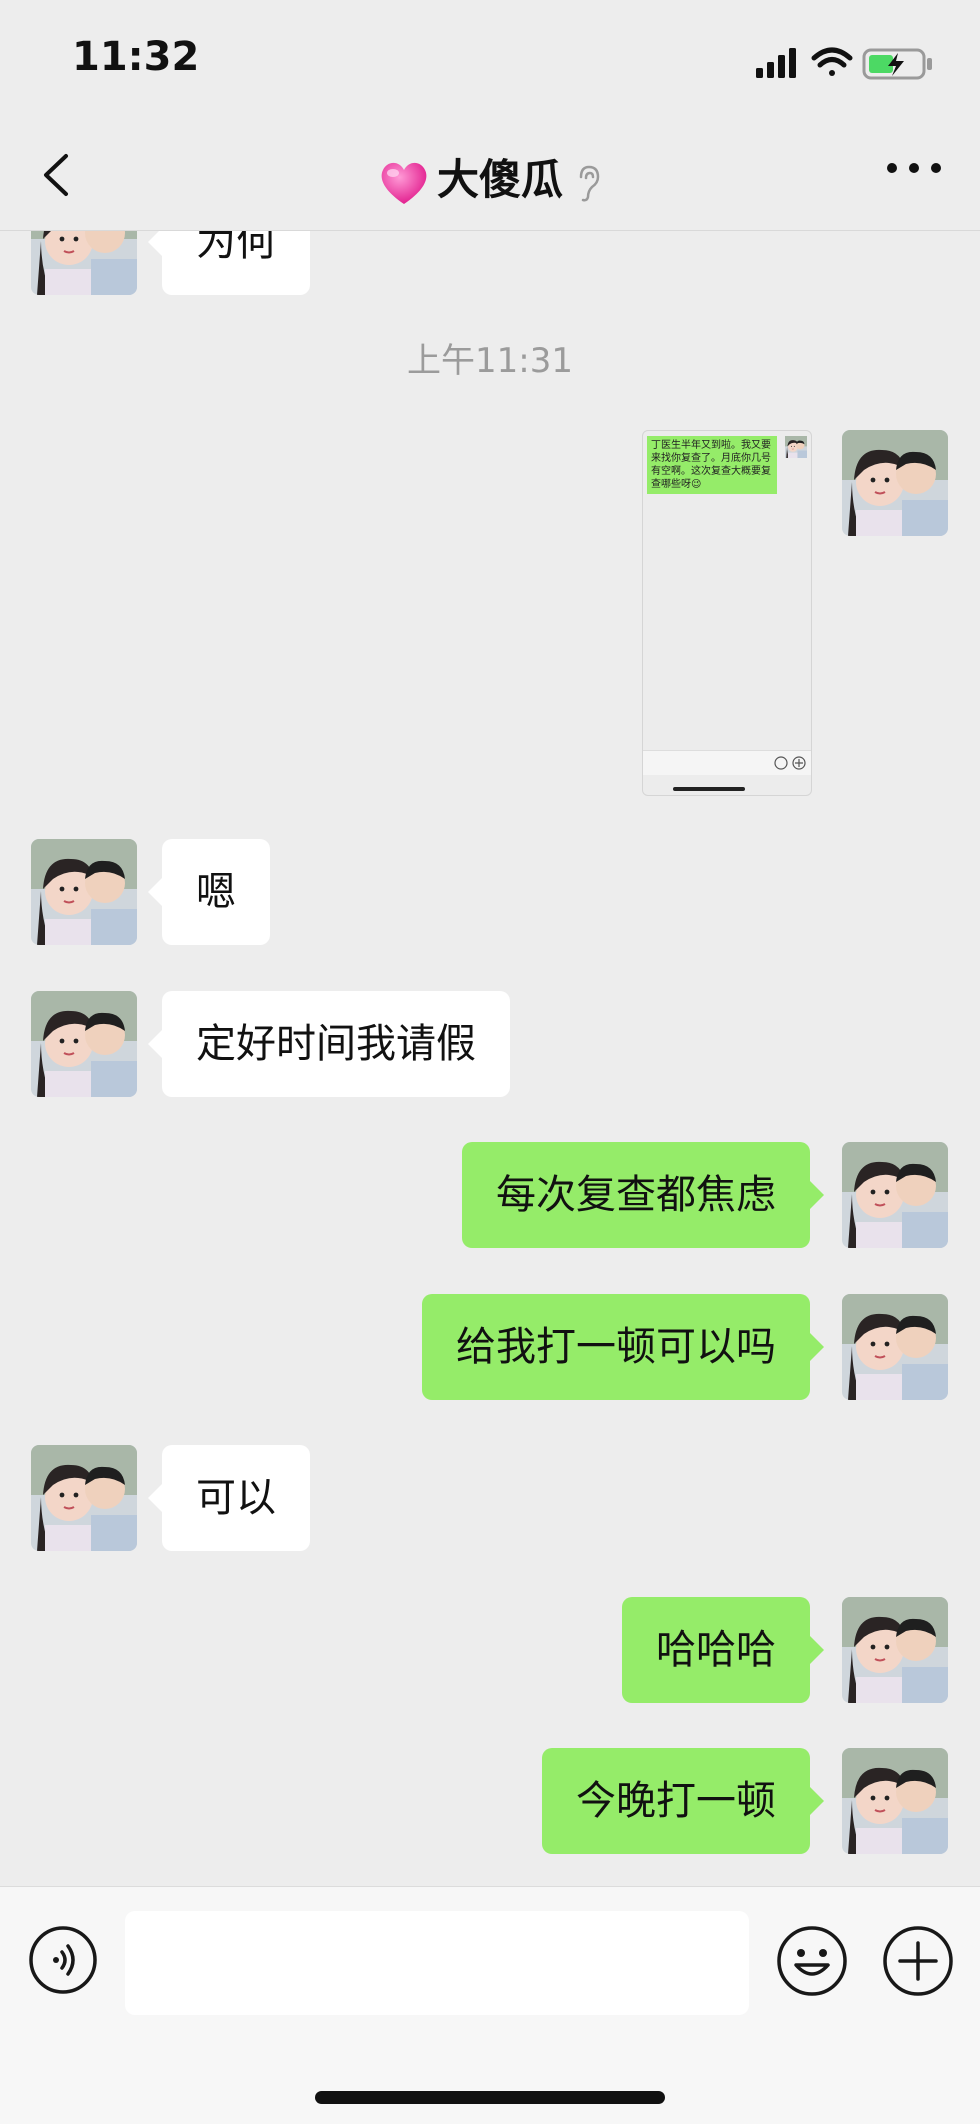  What do you see at coordinates (216, 892) in the screenshot?
I see `message-text: 嗯` at bounding box center [216, 892].